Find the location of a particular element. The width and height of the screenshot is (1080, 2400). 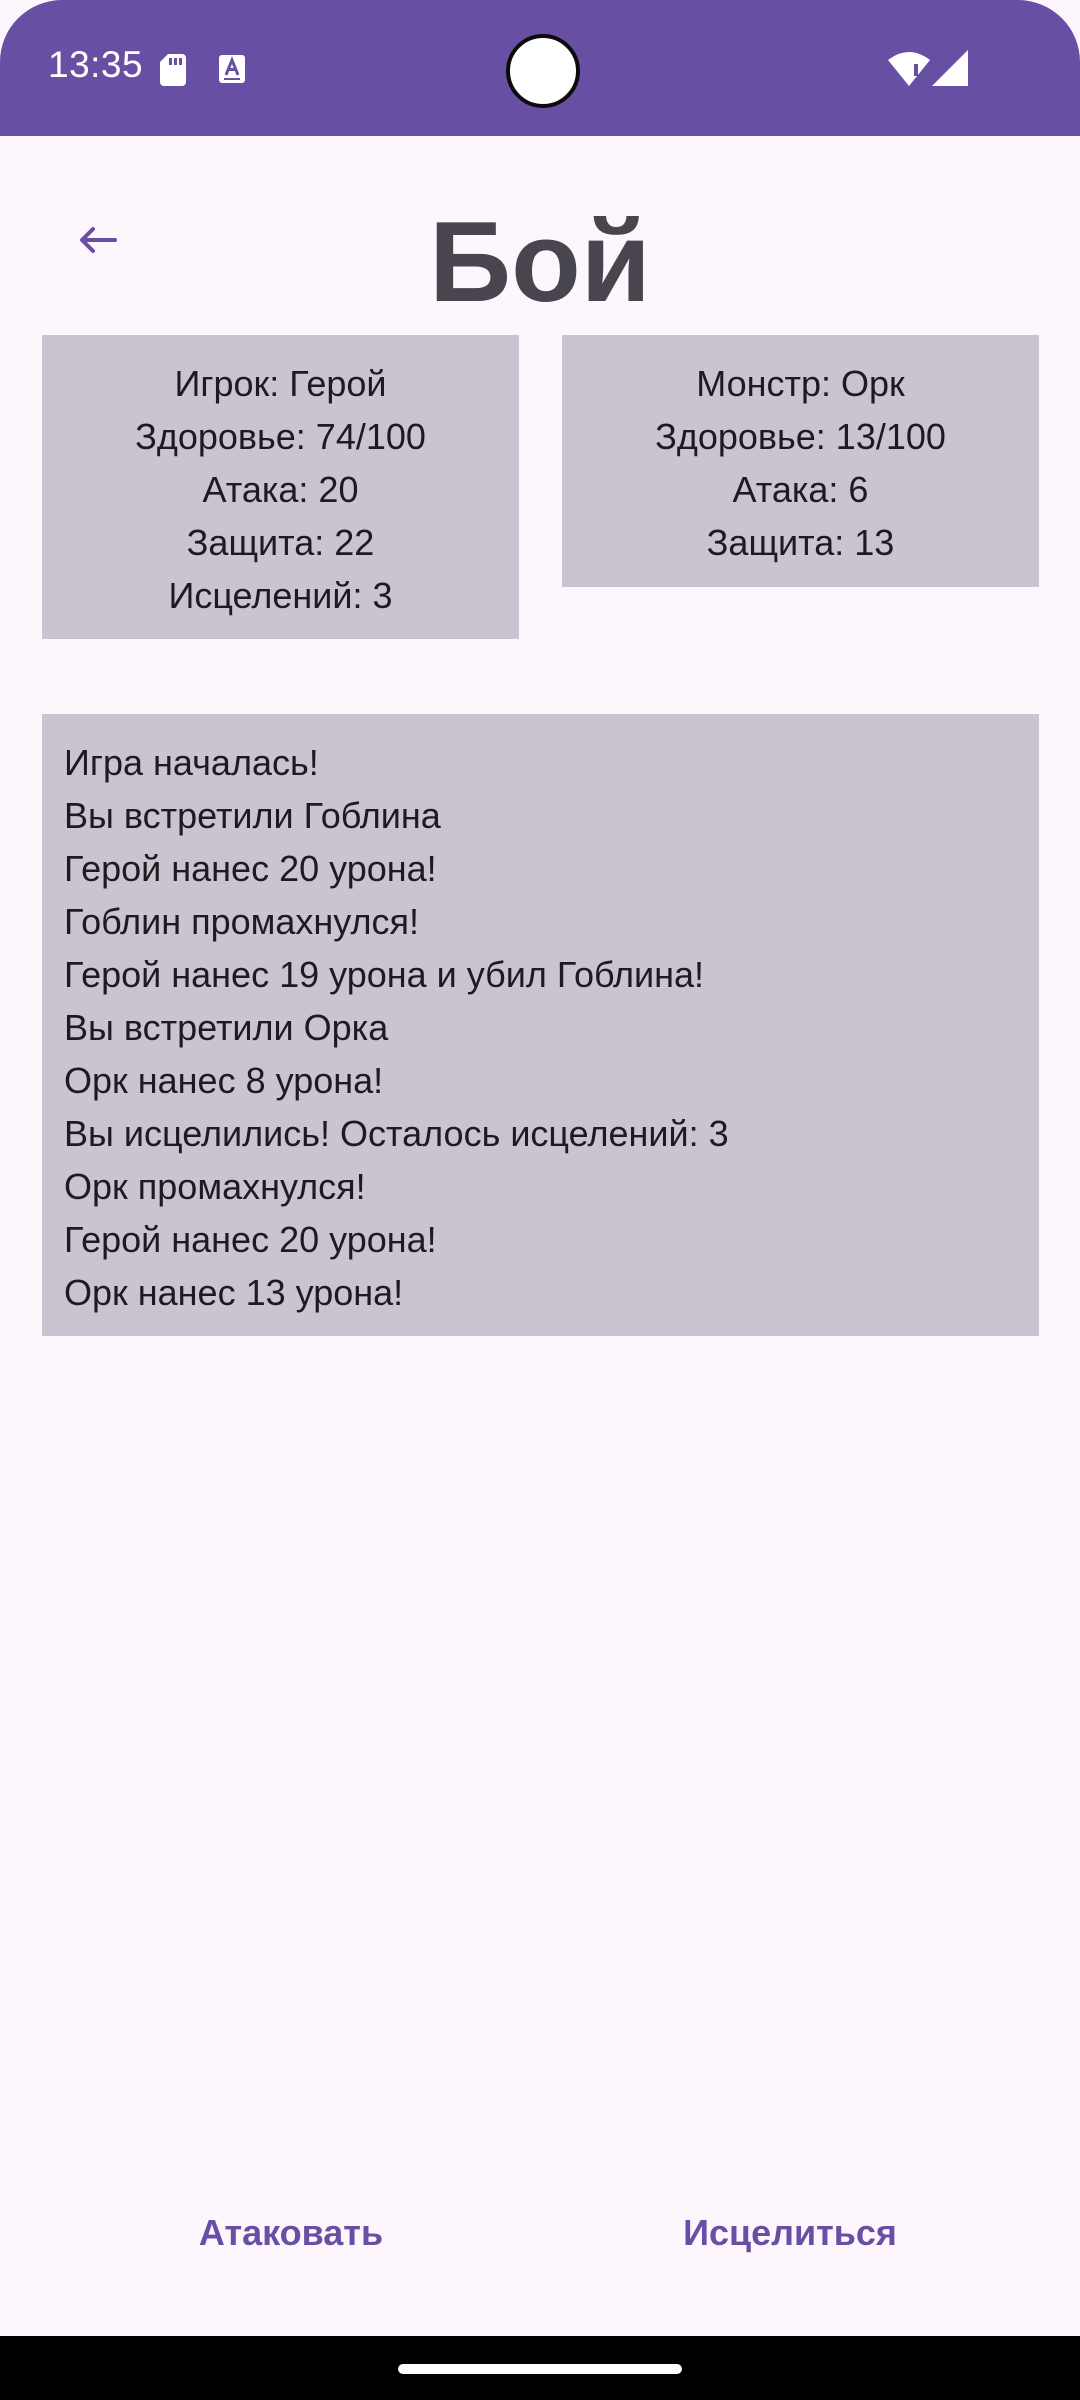

monster-defense: Защита: 13 is located at coordinates (800, 542).